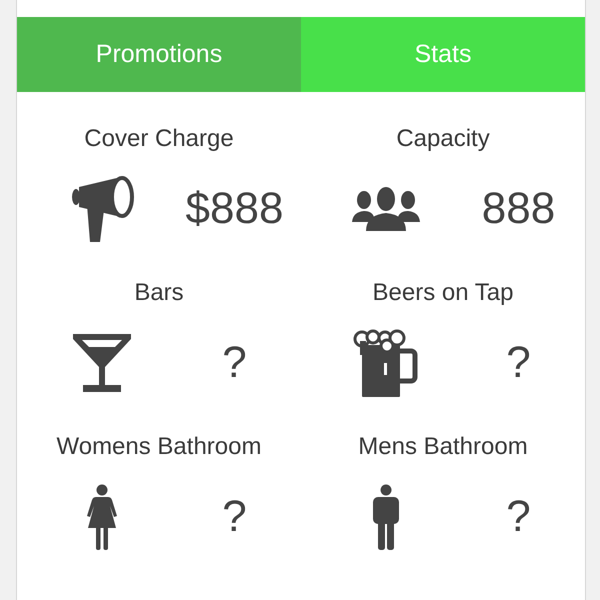 This screenshot has width=600, height=600. Describe the element at coordinates (443, 293) in the screenshot. I see `stat-label: Beers on Tap` at that location.